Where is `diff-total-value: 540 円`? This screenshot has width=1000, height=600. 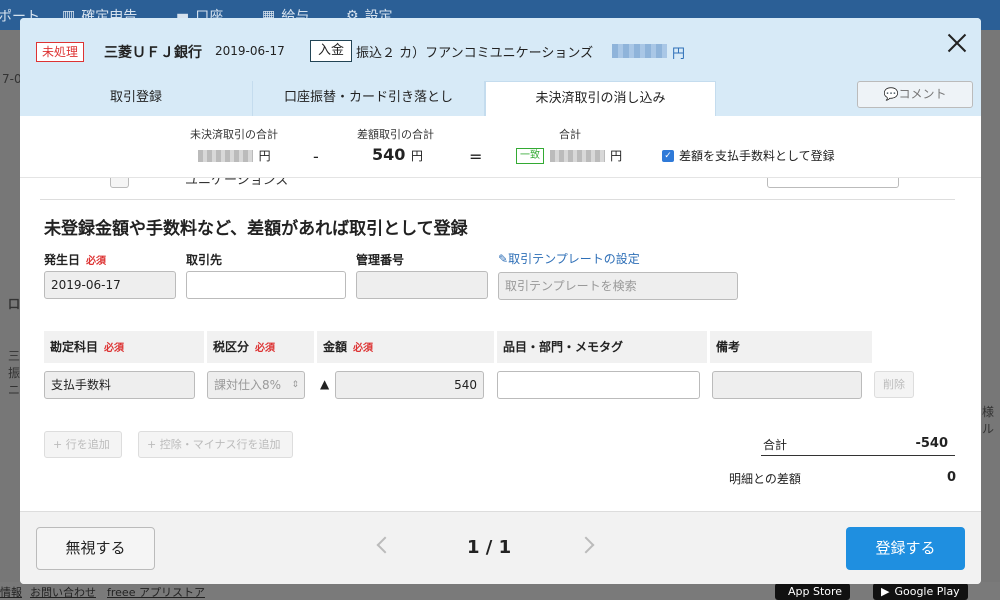
diff-total-value: 540 円 is located at coordinates (397, 154).